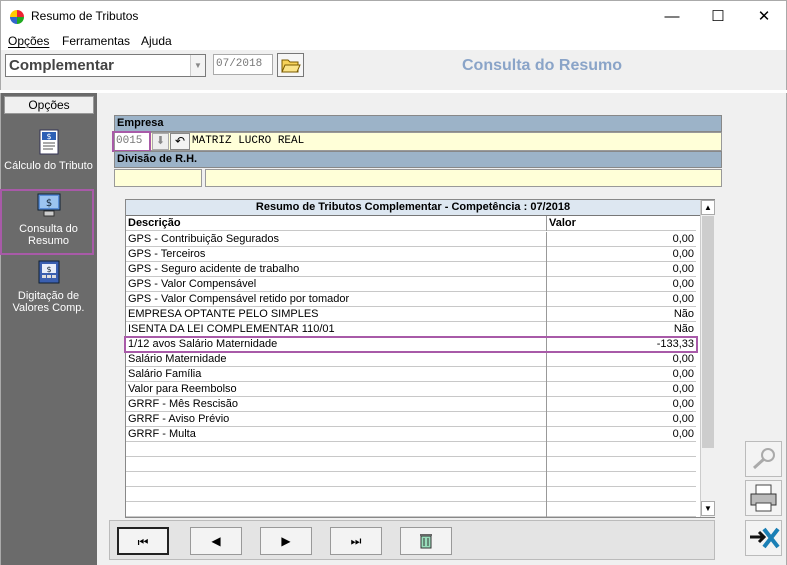 The image size is (787, 565). Describe the element at coordinates (393, 40) in the screenshot. I see `menu-bar: Opções Ferramentas Ajuda` at that location.